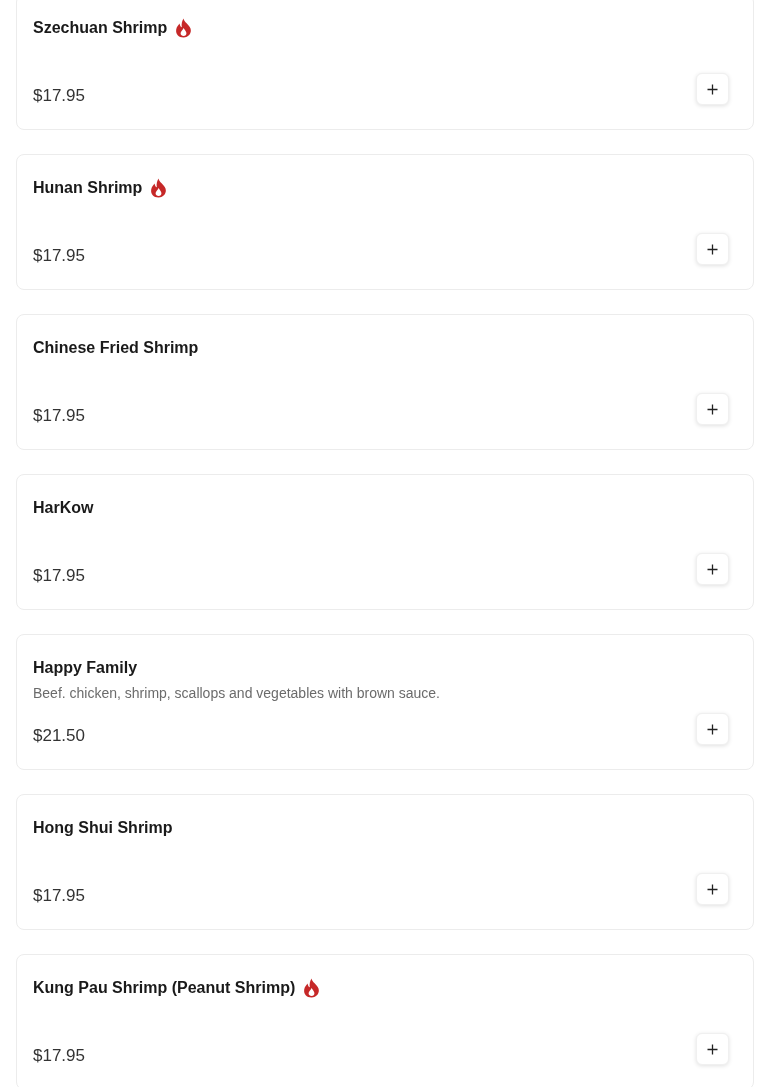 This screenshot has height=1087, width=770. I want to click on dish-name: Hunan Shrimp, so click(88, 188).